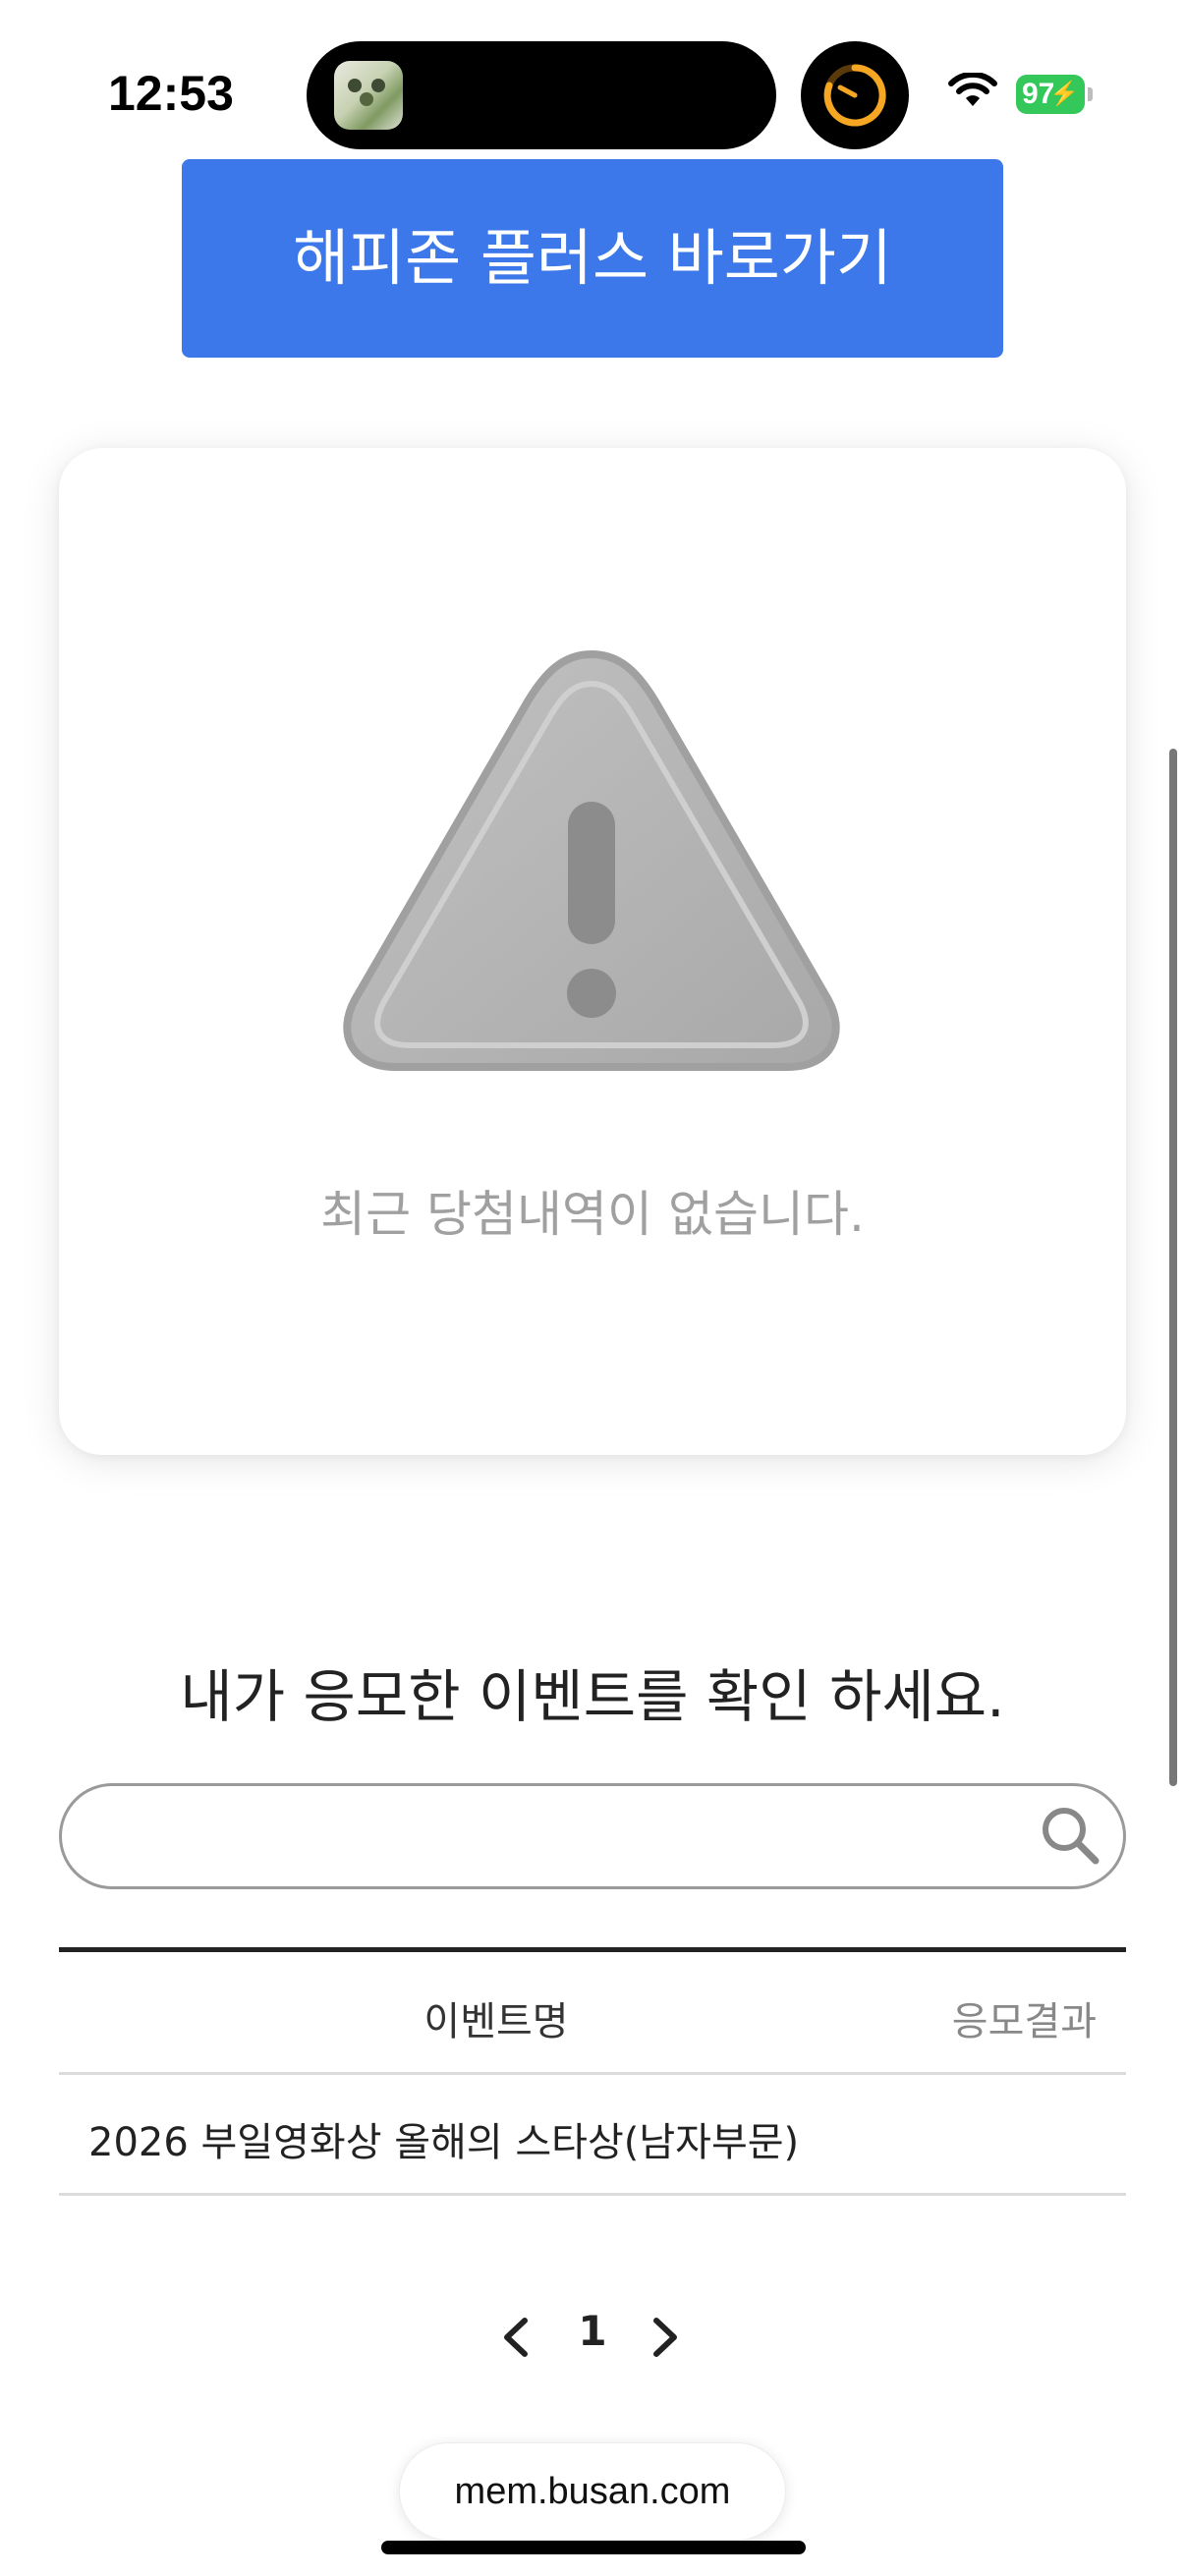  What do you see at coordinates (1173, 1267) in the screenshot?
I see `page-scrollbar` at bounding box center [1173, 1267].